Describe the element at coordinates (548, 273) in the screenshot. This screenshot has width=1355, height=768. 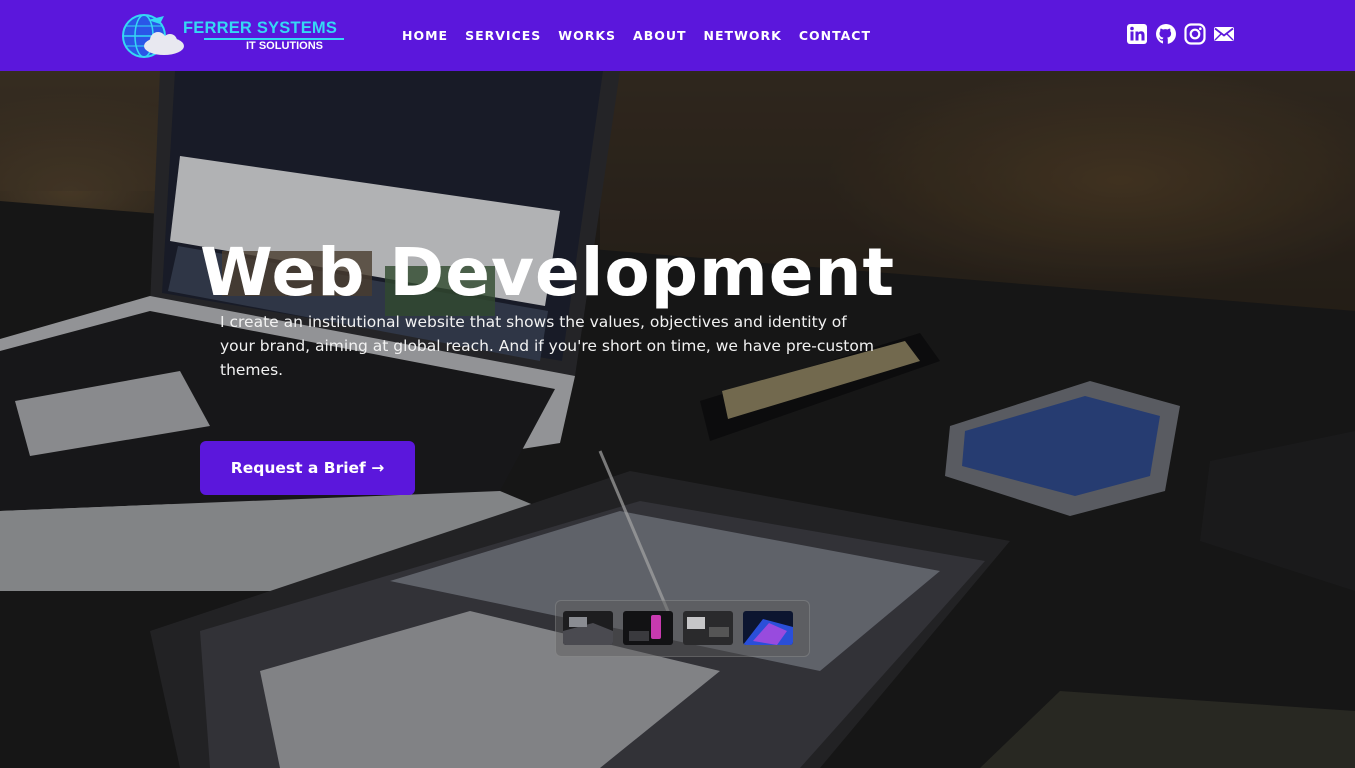
I see `hero-title: Web Development` at that location.